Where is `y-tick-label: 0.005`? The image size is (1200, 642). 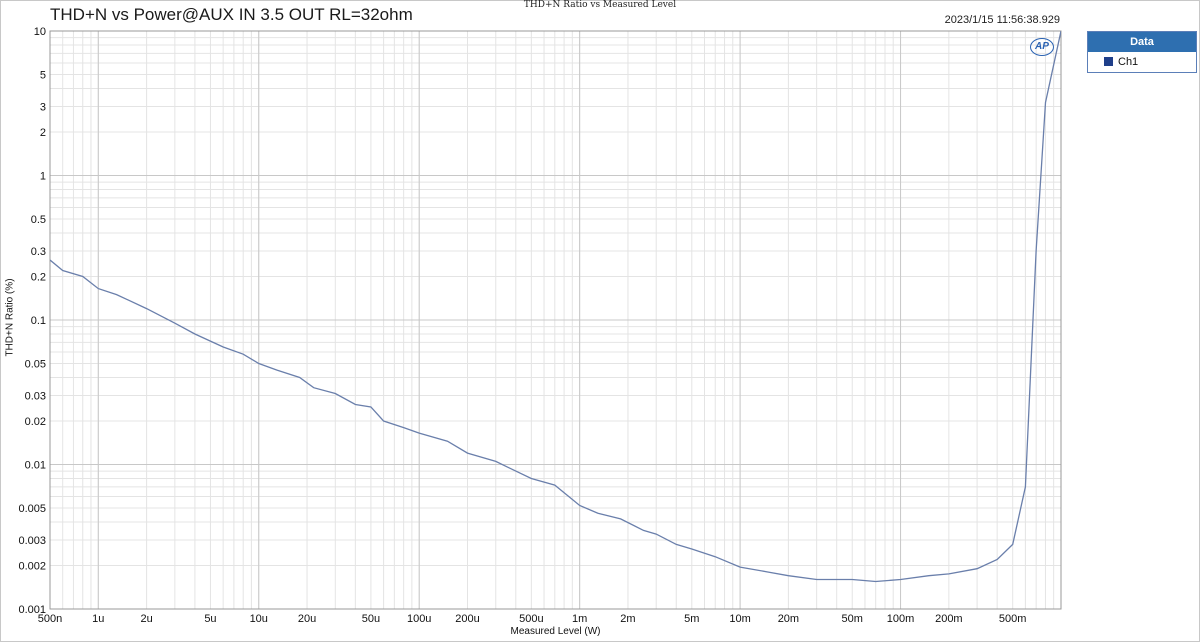
y-tick-label: 0.005 is located at coordinates (32, 509).